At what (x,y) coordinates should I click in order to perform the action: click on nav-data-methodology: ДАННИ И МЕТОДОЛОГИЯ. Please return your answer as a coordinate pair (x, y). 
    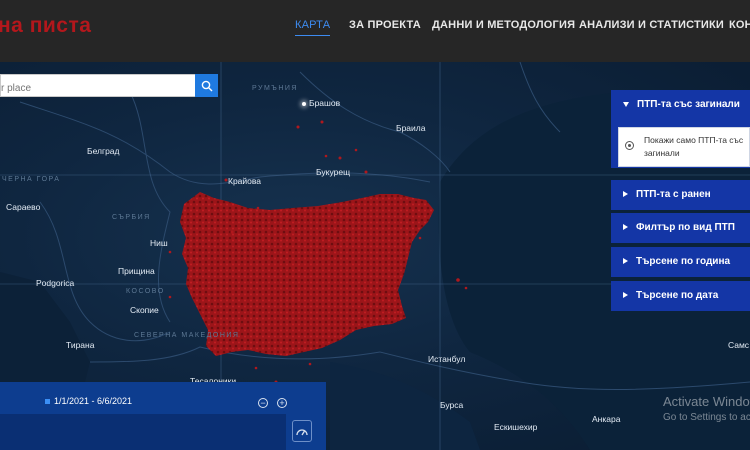
    Looking at the image, I should click on (503, 25).